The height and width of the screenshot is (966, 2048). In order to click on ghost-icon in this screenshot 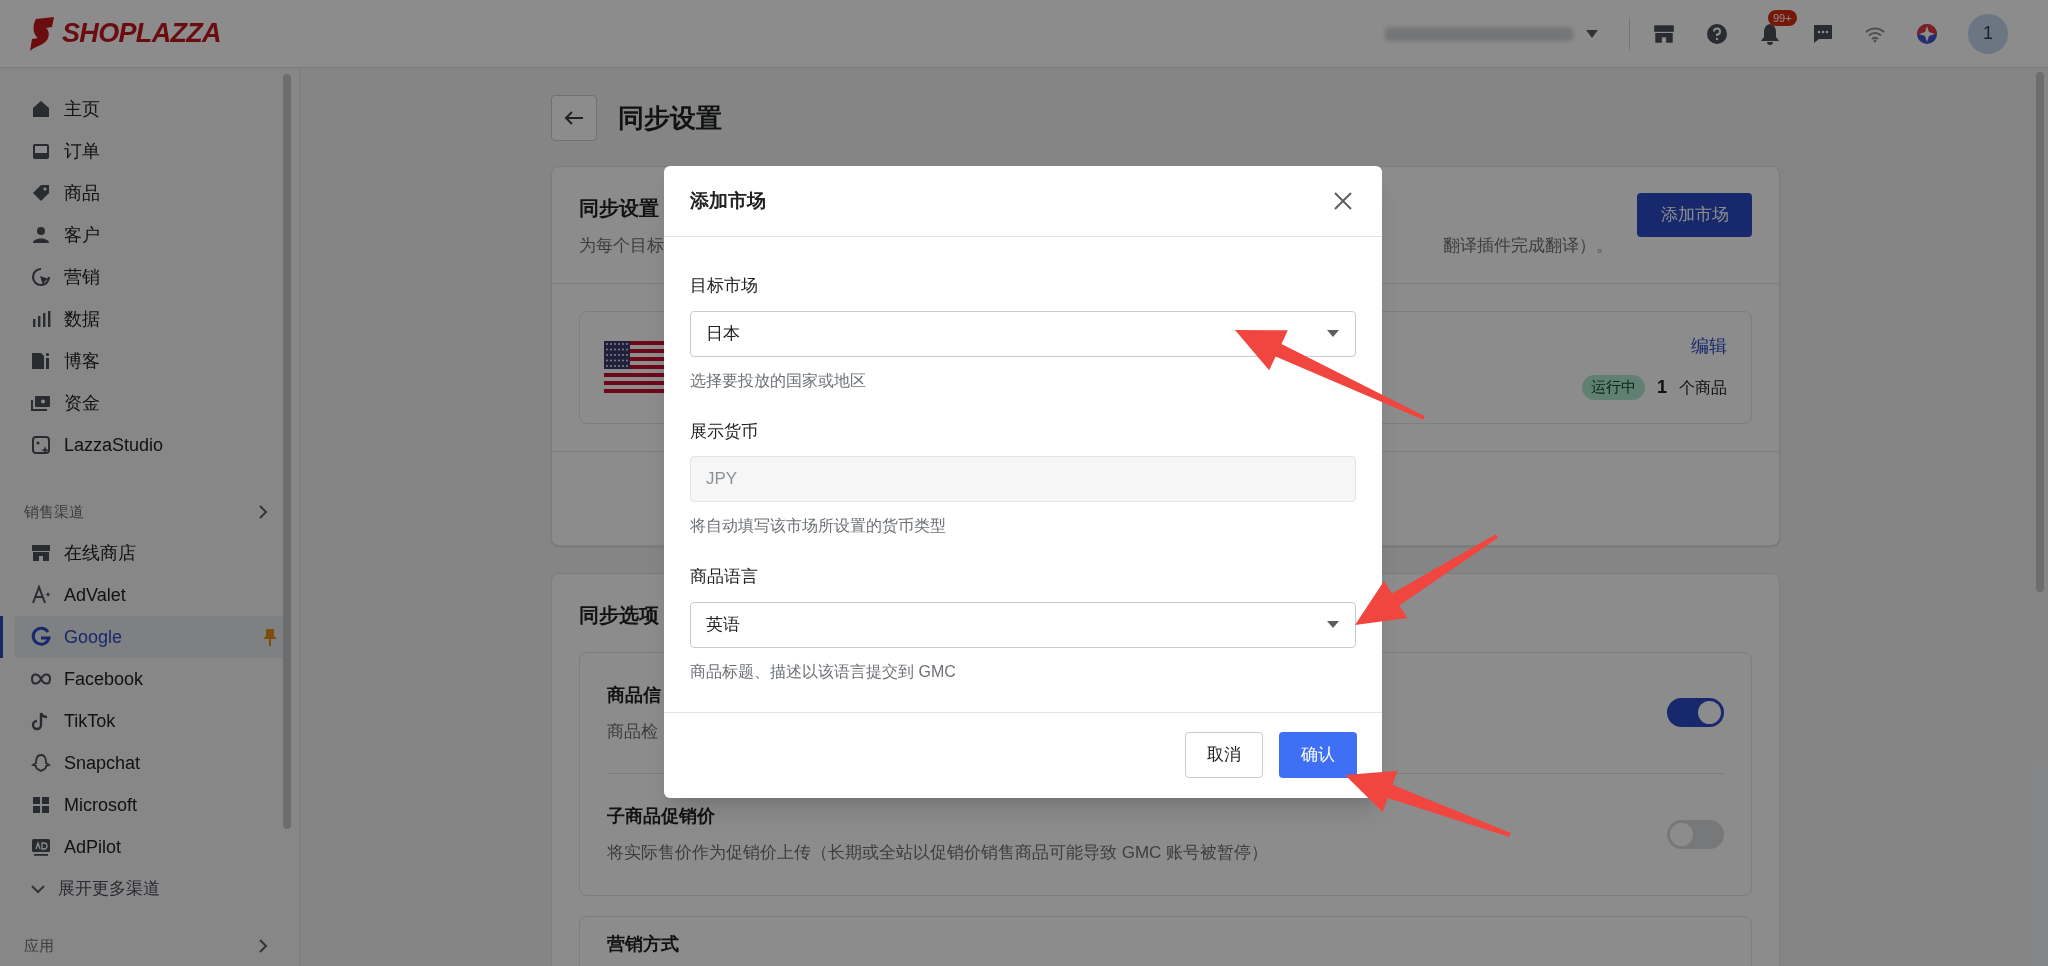, I will do `click(41, 763)`.